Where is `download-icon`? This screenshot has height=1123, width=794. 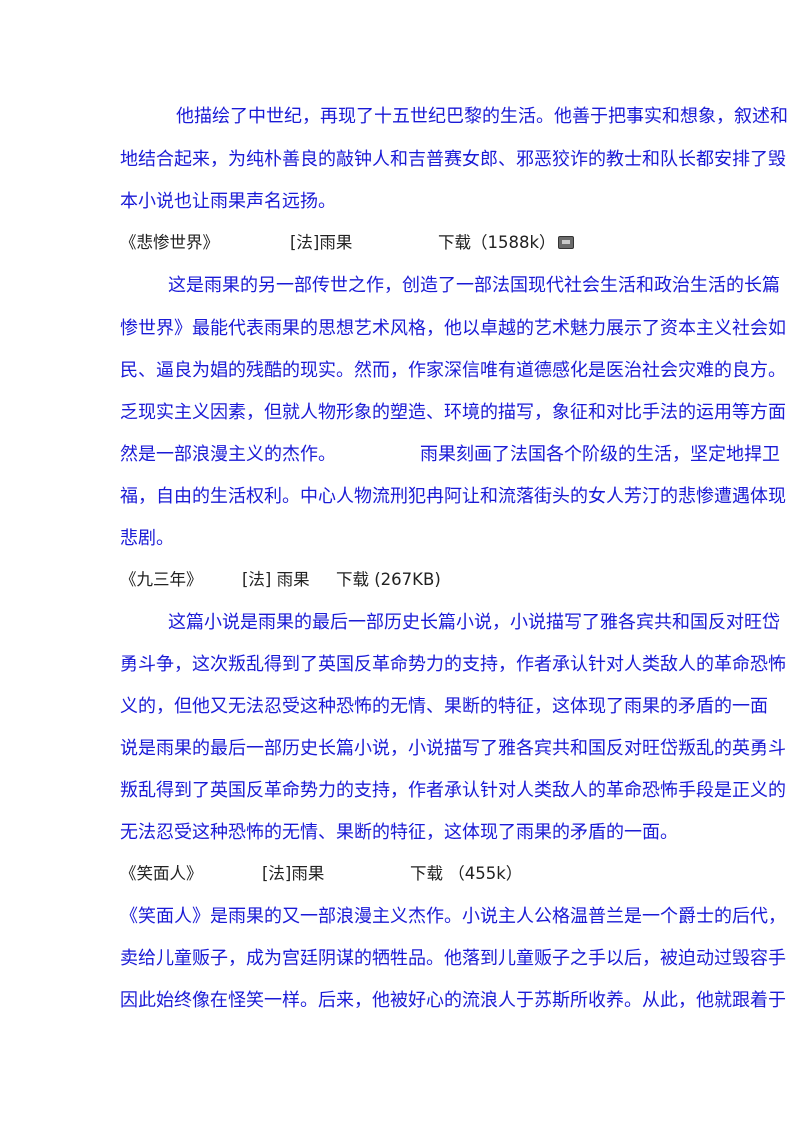
download-icon is located at coordinates (566, 242).